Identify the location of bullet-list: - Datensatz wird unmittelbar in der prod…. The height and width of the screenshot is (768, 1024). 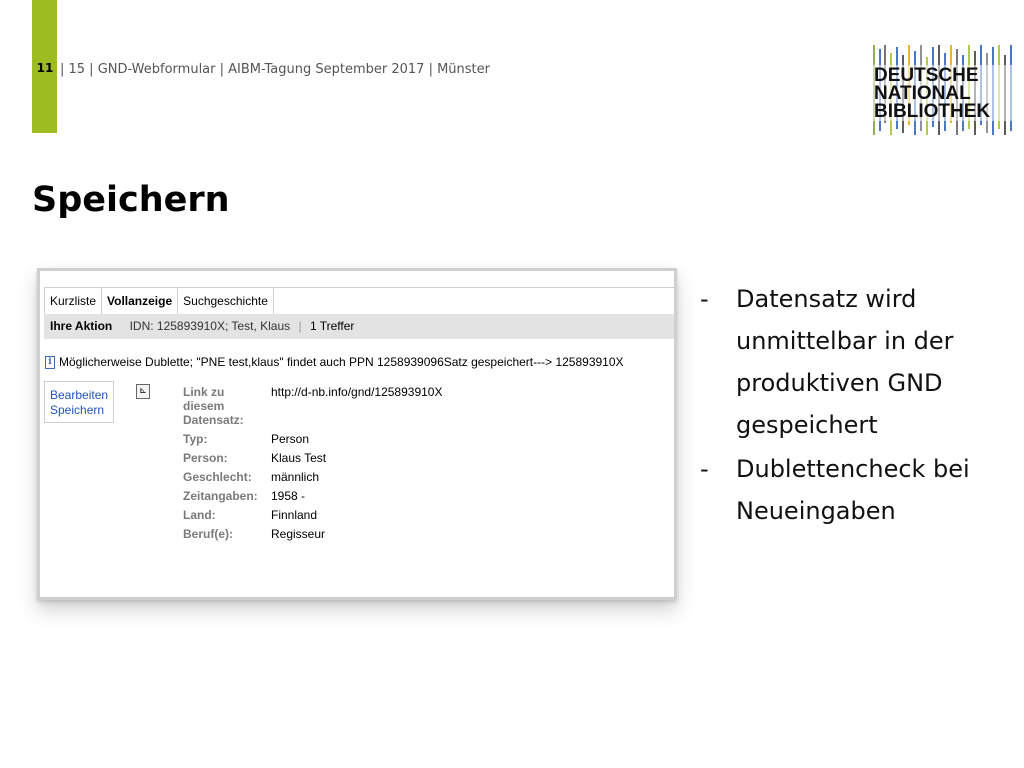
(860, 406).